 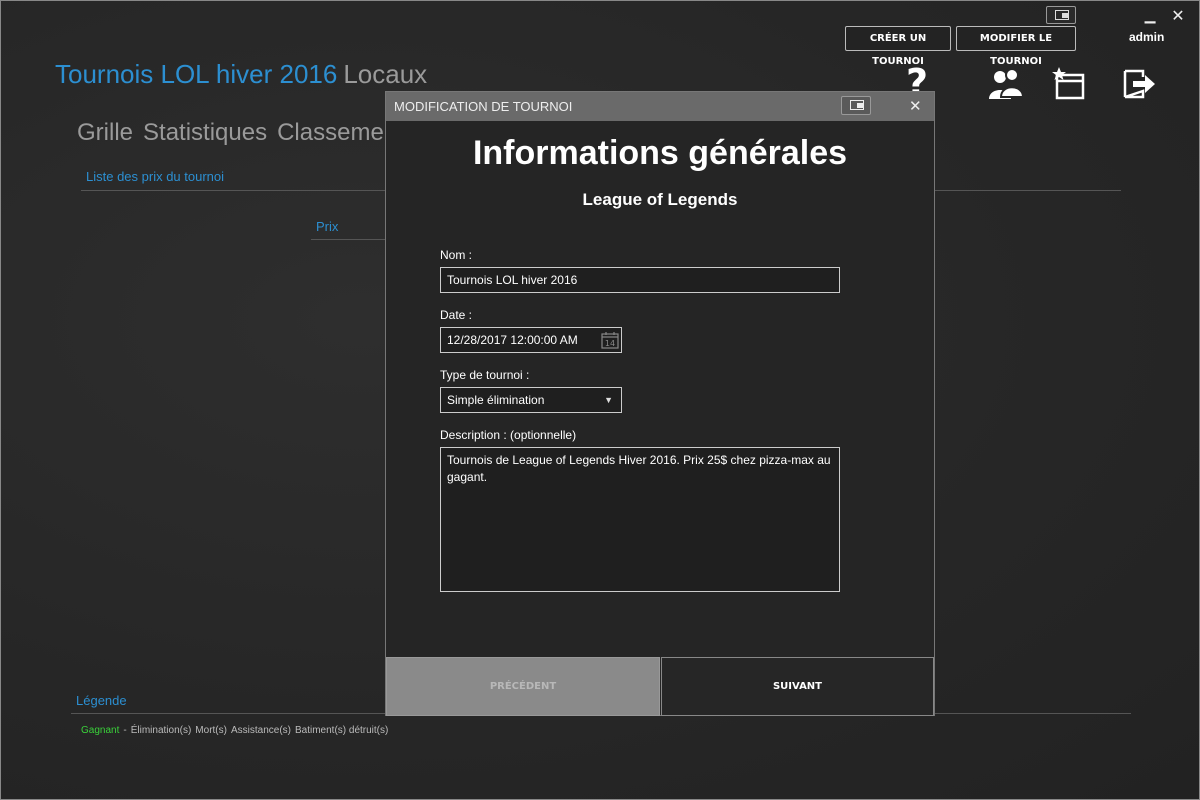 I want to click on logout-icon, so click(x=1139, y=85).